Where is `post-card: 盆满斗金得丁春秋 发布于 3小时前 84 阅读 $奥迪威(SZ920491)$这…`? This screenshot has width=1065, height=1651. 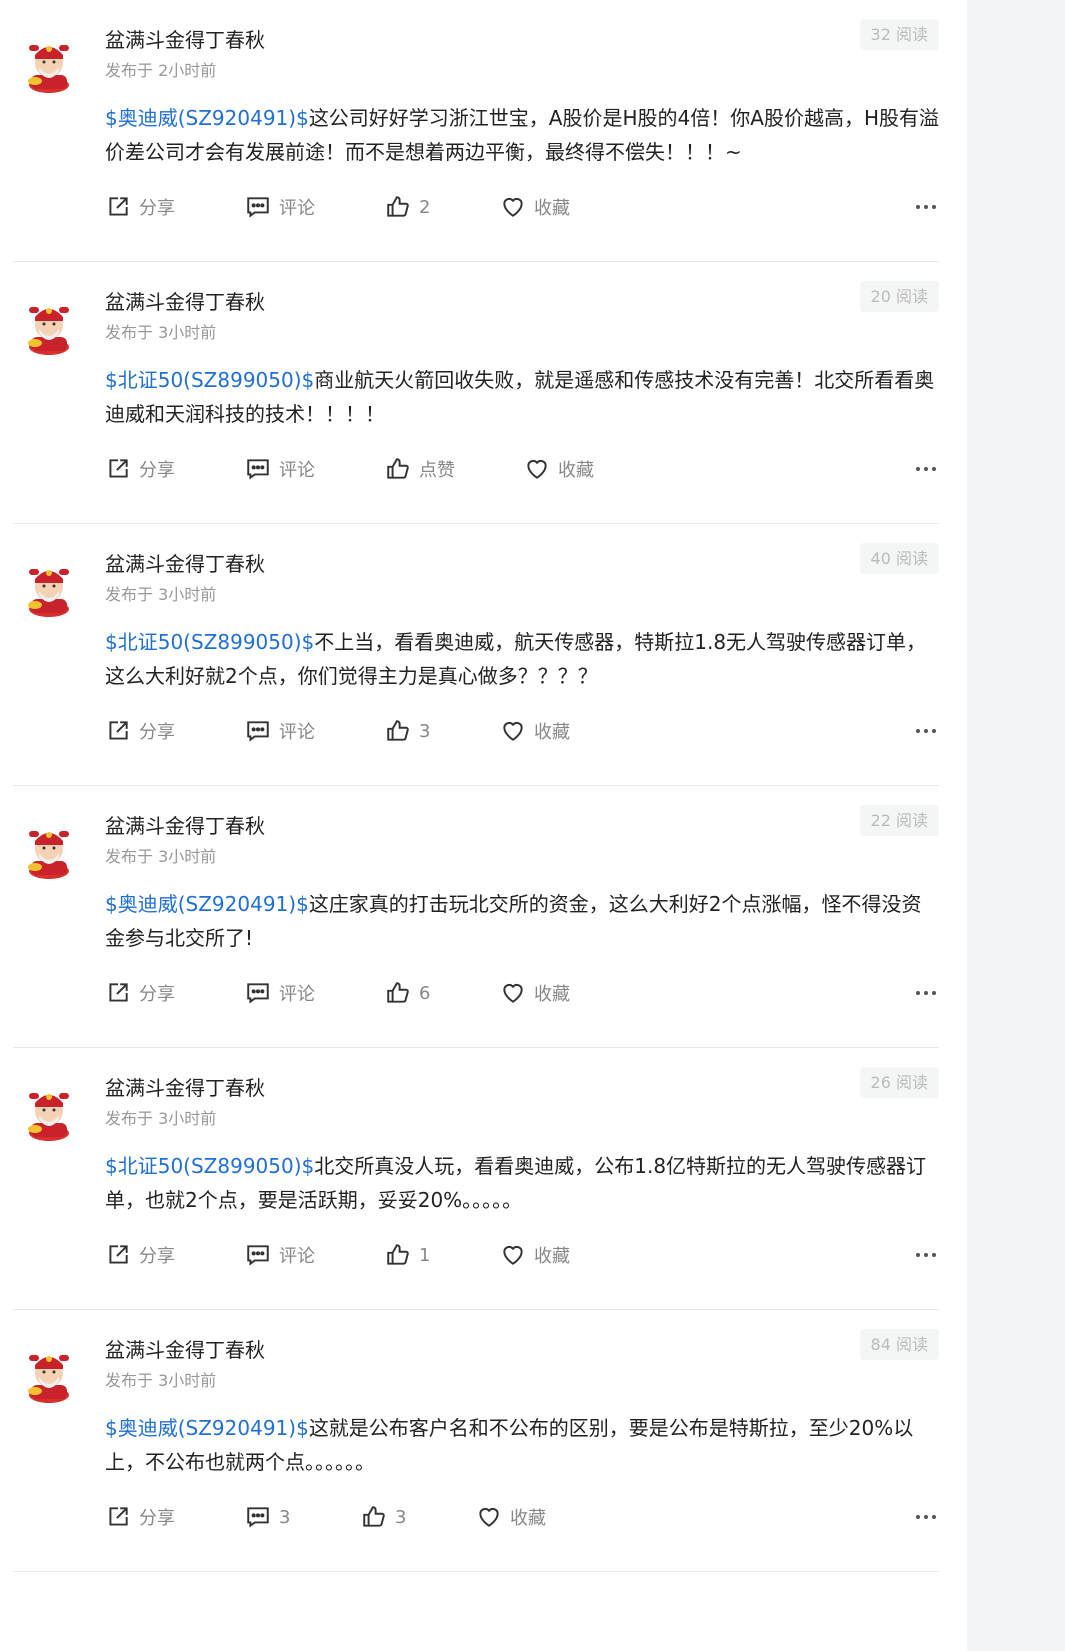
post-card: 盆满斗金得丁春秋 发布于 3小时前 84 阅读 $奥迪威(SZ920491)$这… is located at coordinates (476, 1441).